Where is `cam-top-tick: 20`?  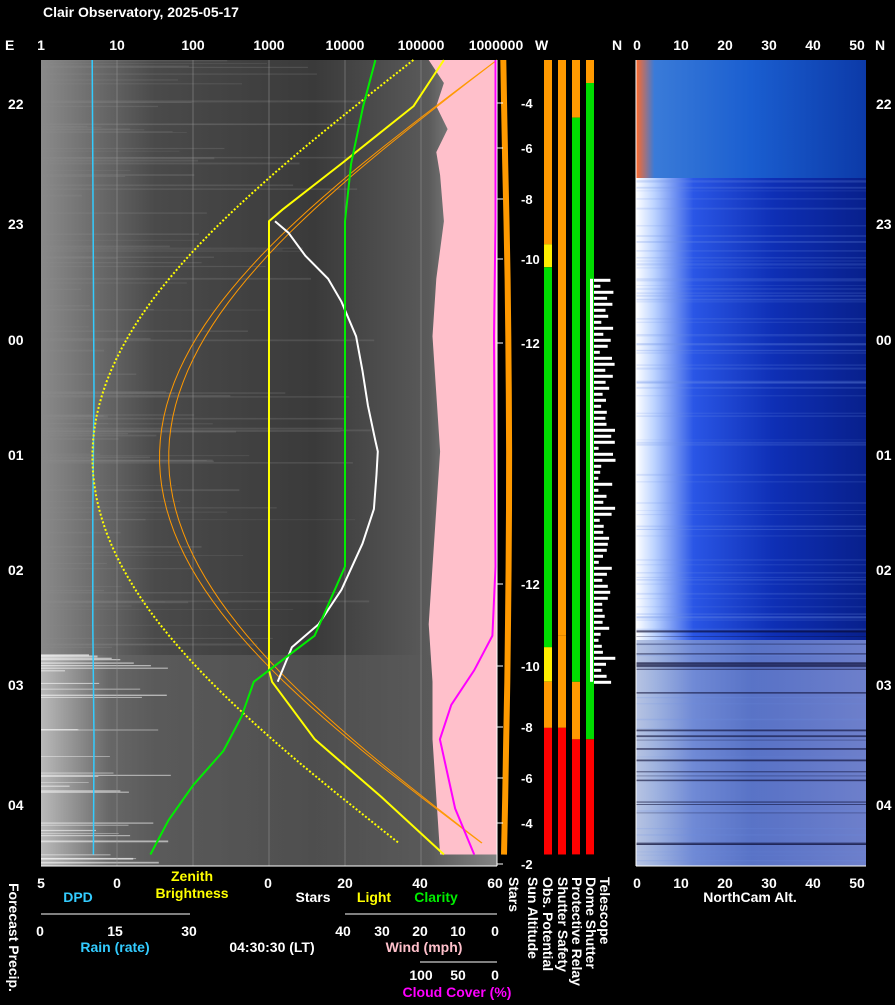
cam-top-tick: 20 is located at coordinates (725, 45).